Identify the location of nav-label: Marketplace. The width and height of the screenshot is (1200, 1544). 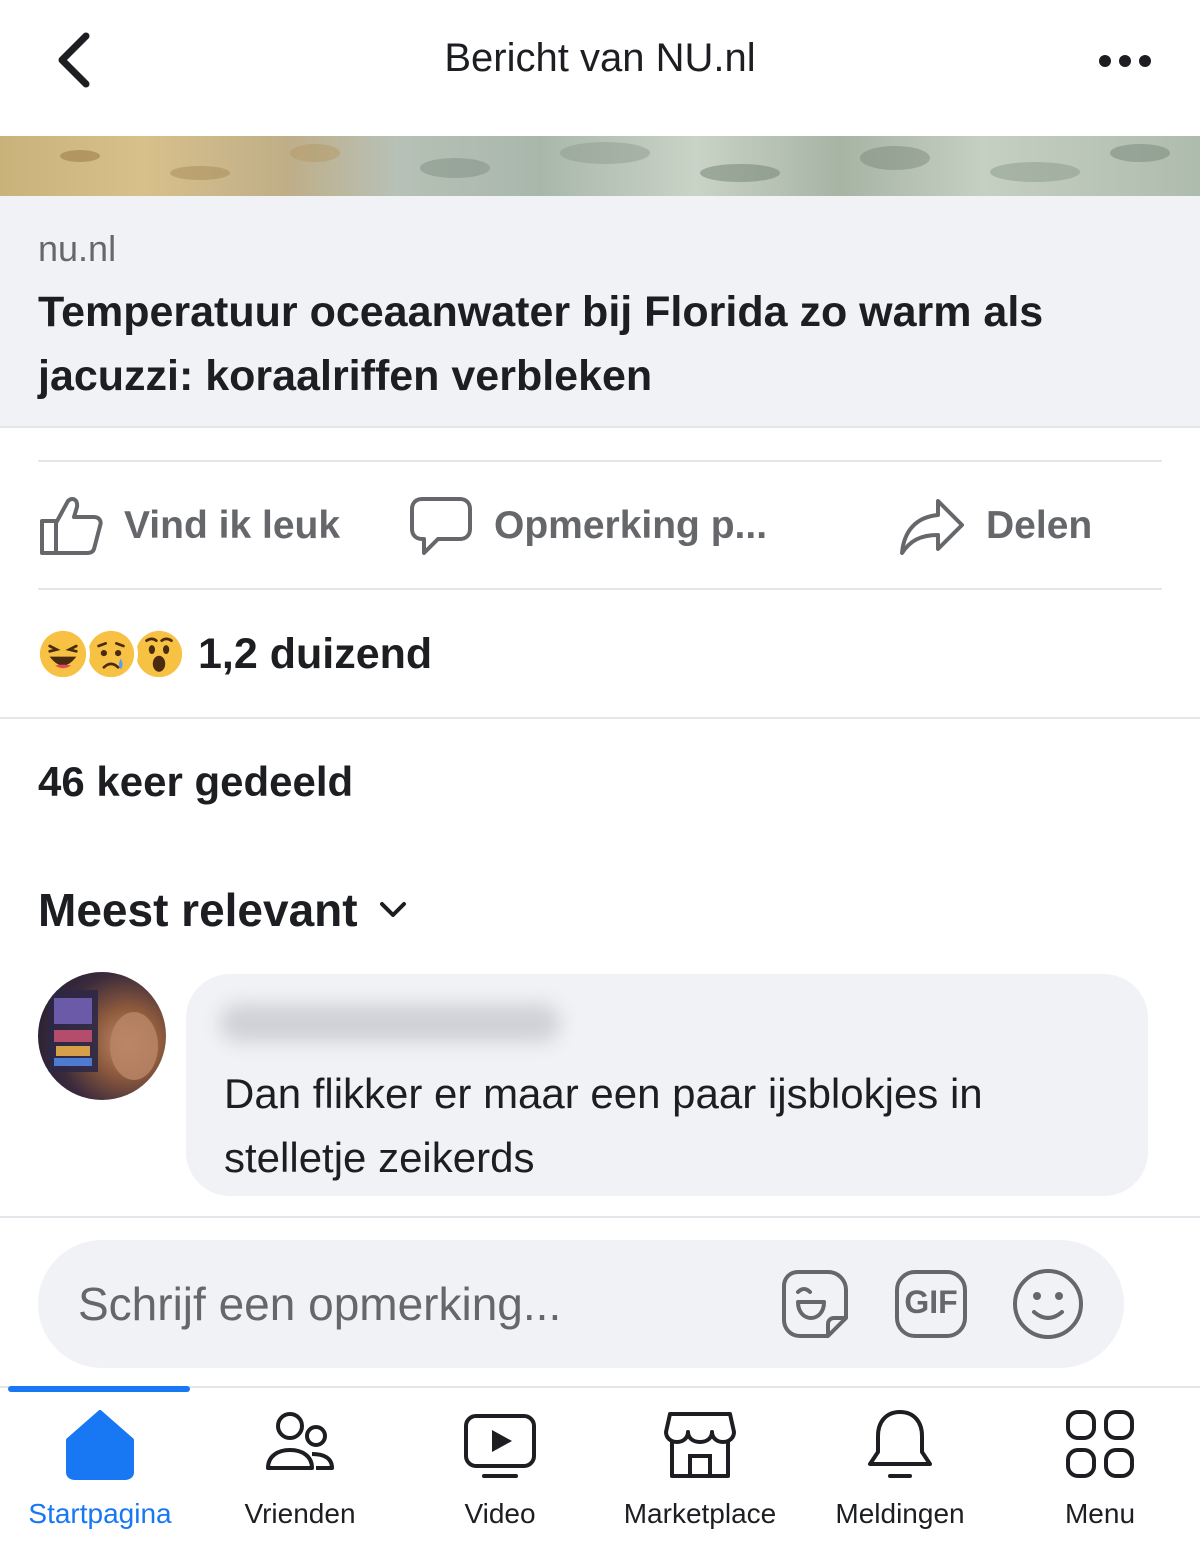
(700, 1513).